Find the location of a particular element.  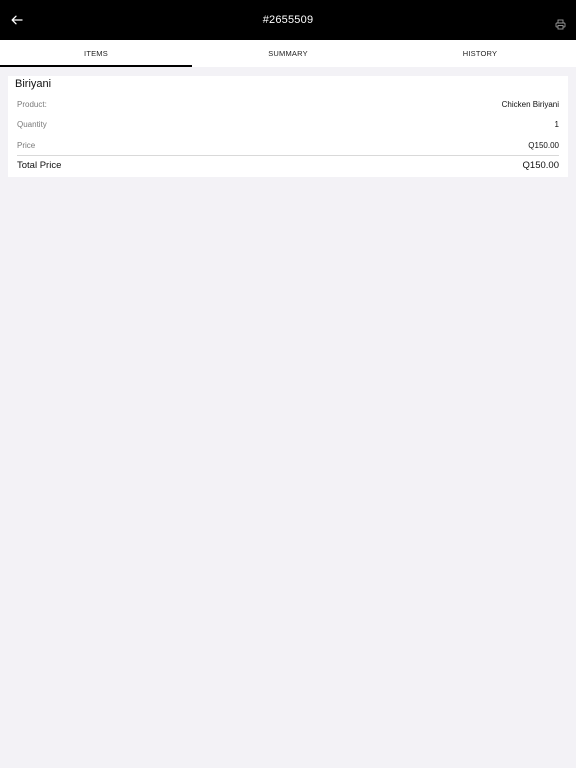

quantity-label: Quantity is located at coordinates (32, 124).